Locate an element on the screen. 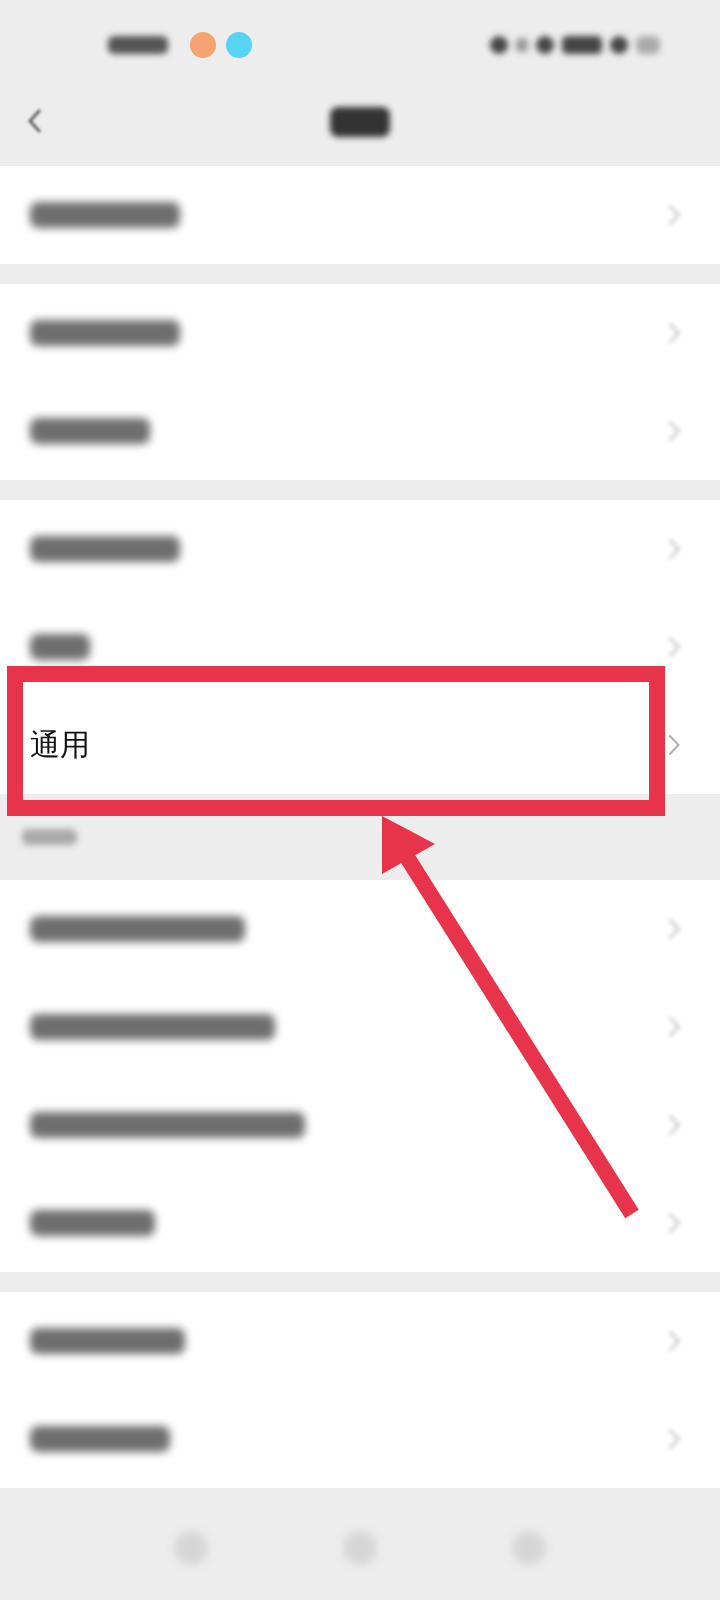 This screenshot has height=1600, width=720. blurred-battery-icon is located at coordinates (648, 45).